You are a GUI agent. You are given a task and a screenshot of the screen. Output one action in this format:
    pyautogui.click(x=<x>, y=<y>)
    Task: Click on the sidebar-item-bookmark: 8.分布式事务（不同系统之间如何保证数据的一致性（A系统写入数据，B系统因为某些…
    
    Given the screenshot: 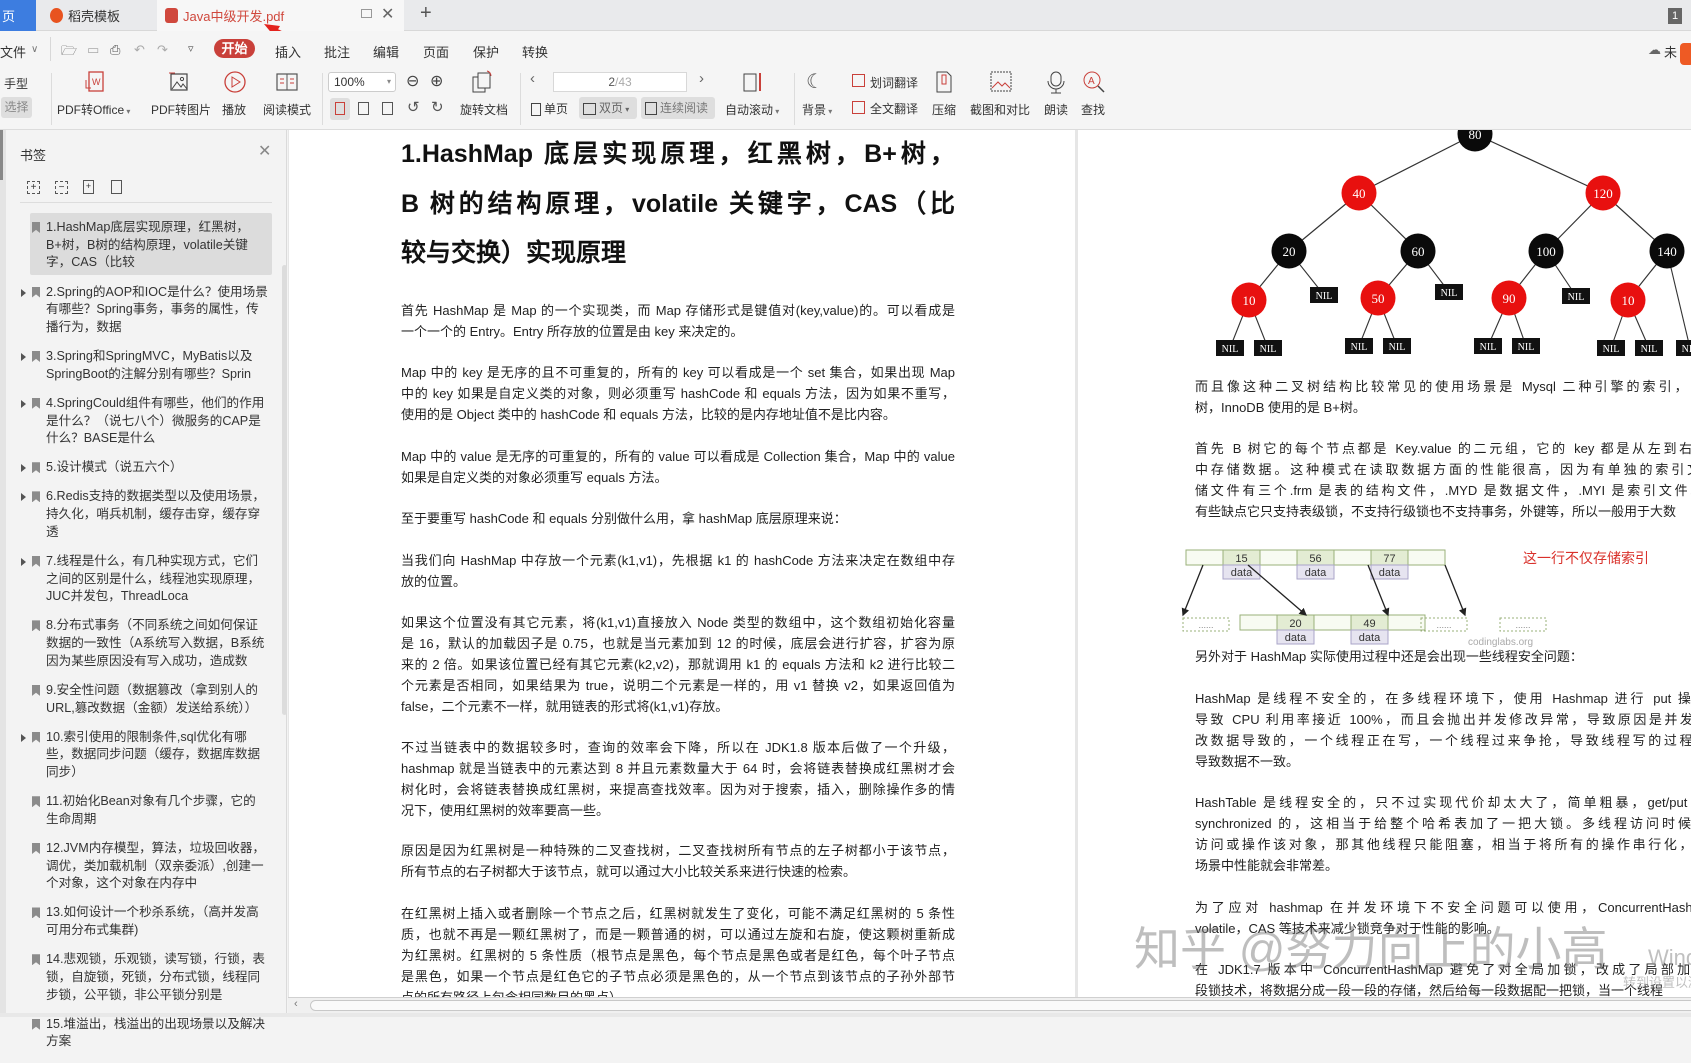 What is the action you would take?
    pyautogui.click(x=149, y=643)
    